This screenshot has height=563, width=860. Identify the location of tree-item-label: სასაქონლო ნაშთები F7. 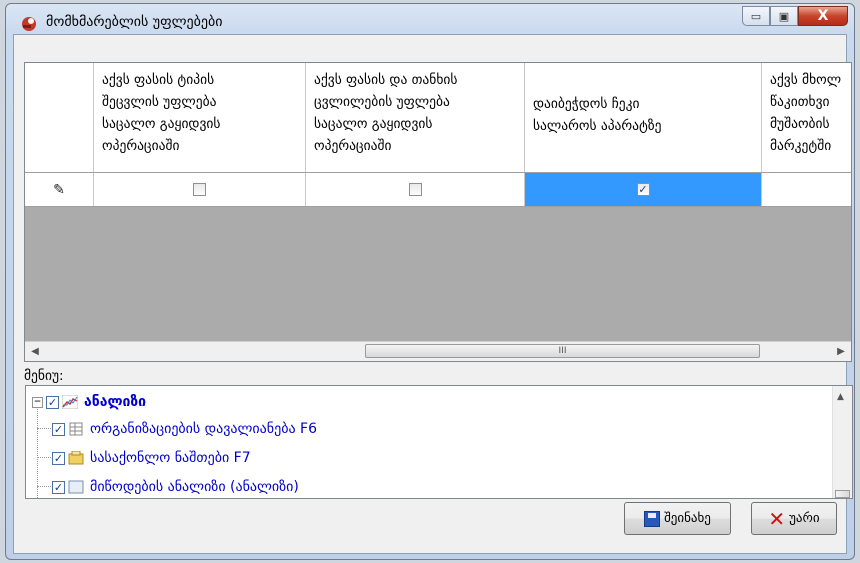
(170, 458).